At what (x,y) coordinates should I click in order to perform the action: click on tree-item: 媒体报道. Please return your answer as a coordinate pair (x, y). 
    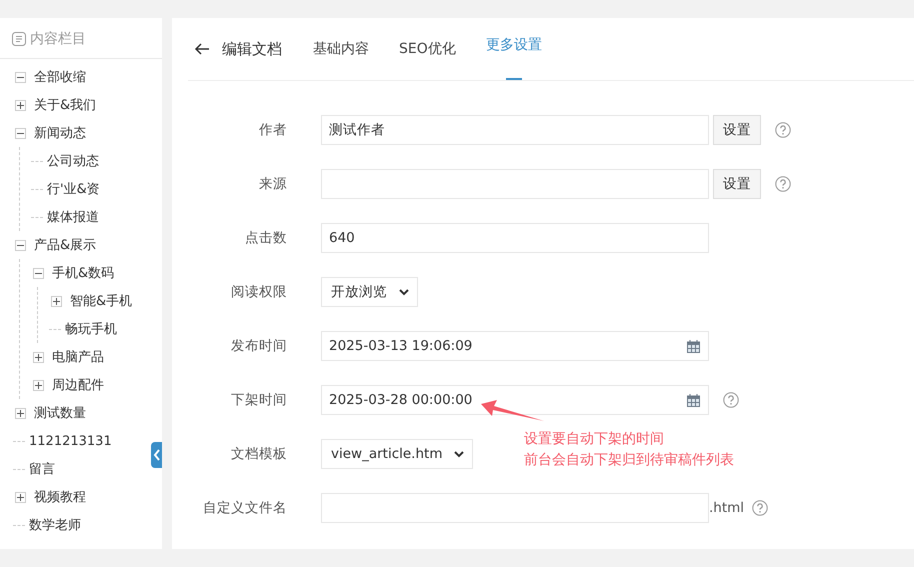
    Looking at the image, I should click on (73, 217).